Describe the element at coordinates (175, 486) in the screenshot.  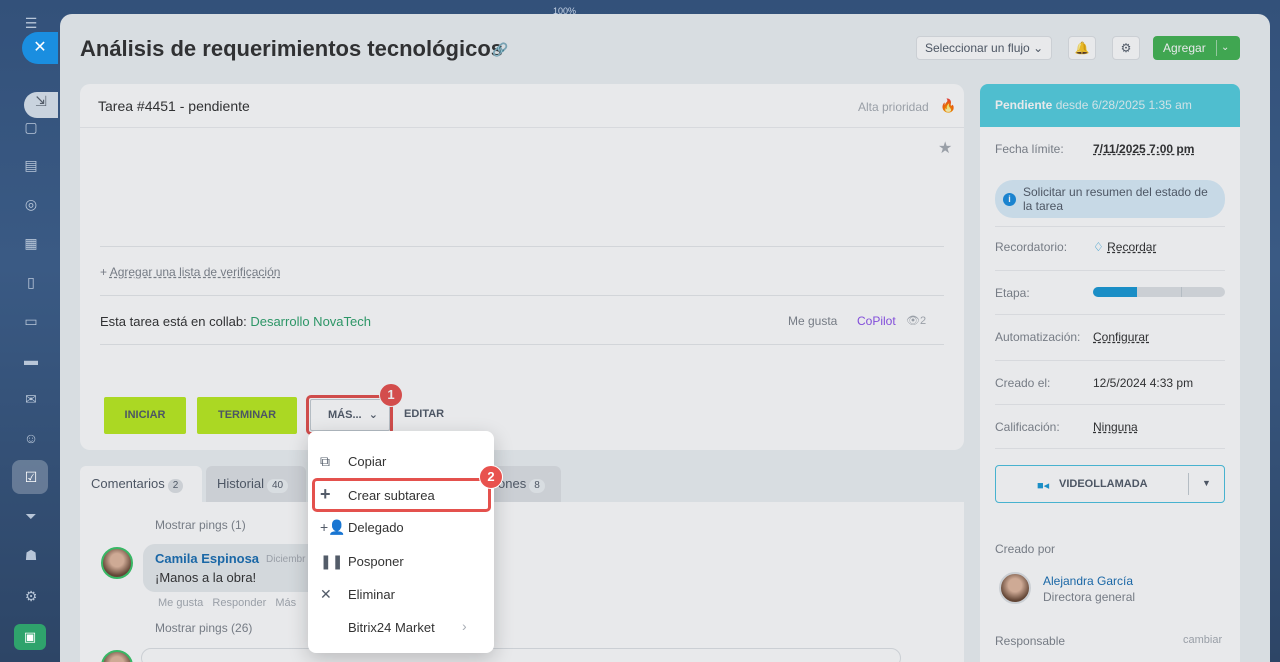
I see `tab-count: 2` at that location.